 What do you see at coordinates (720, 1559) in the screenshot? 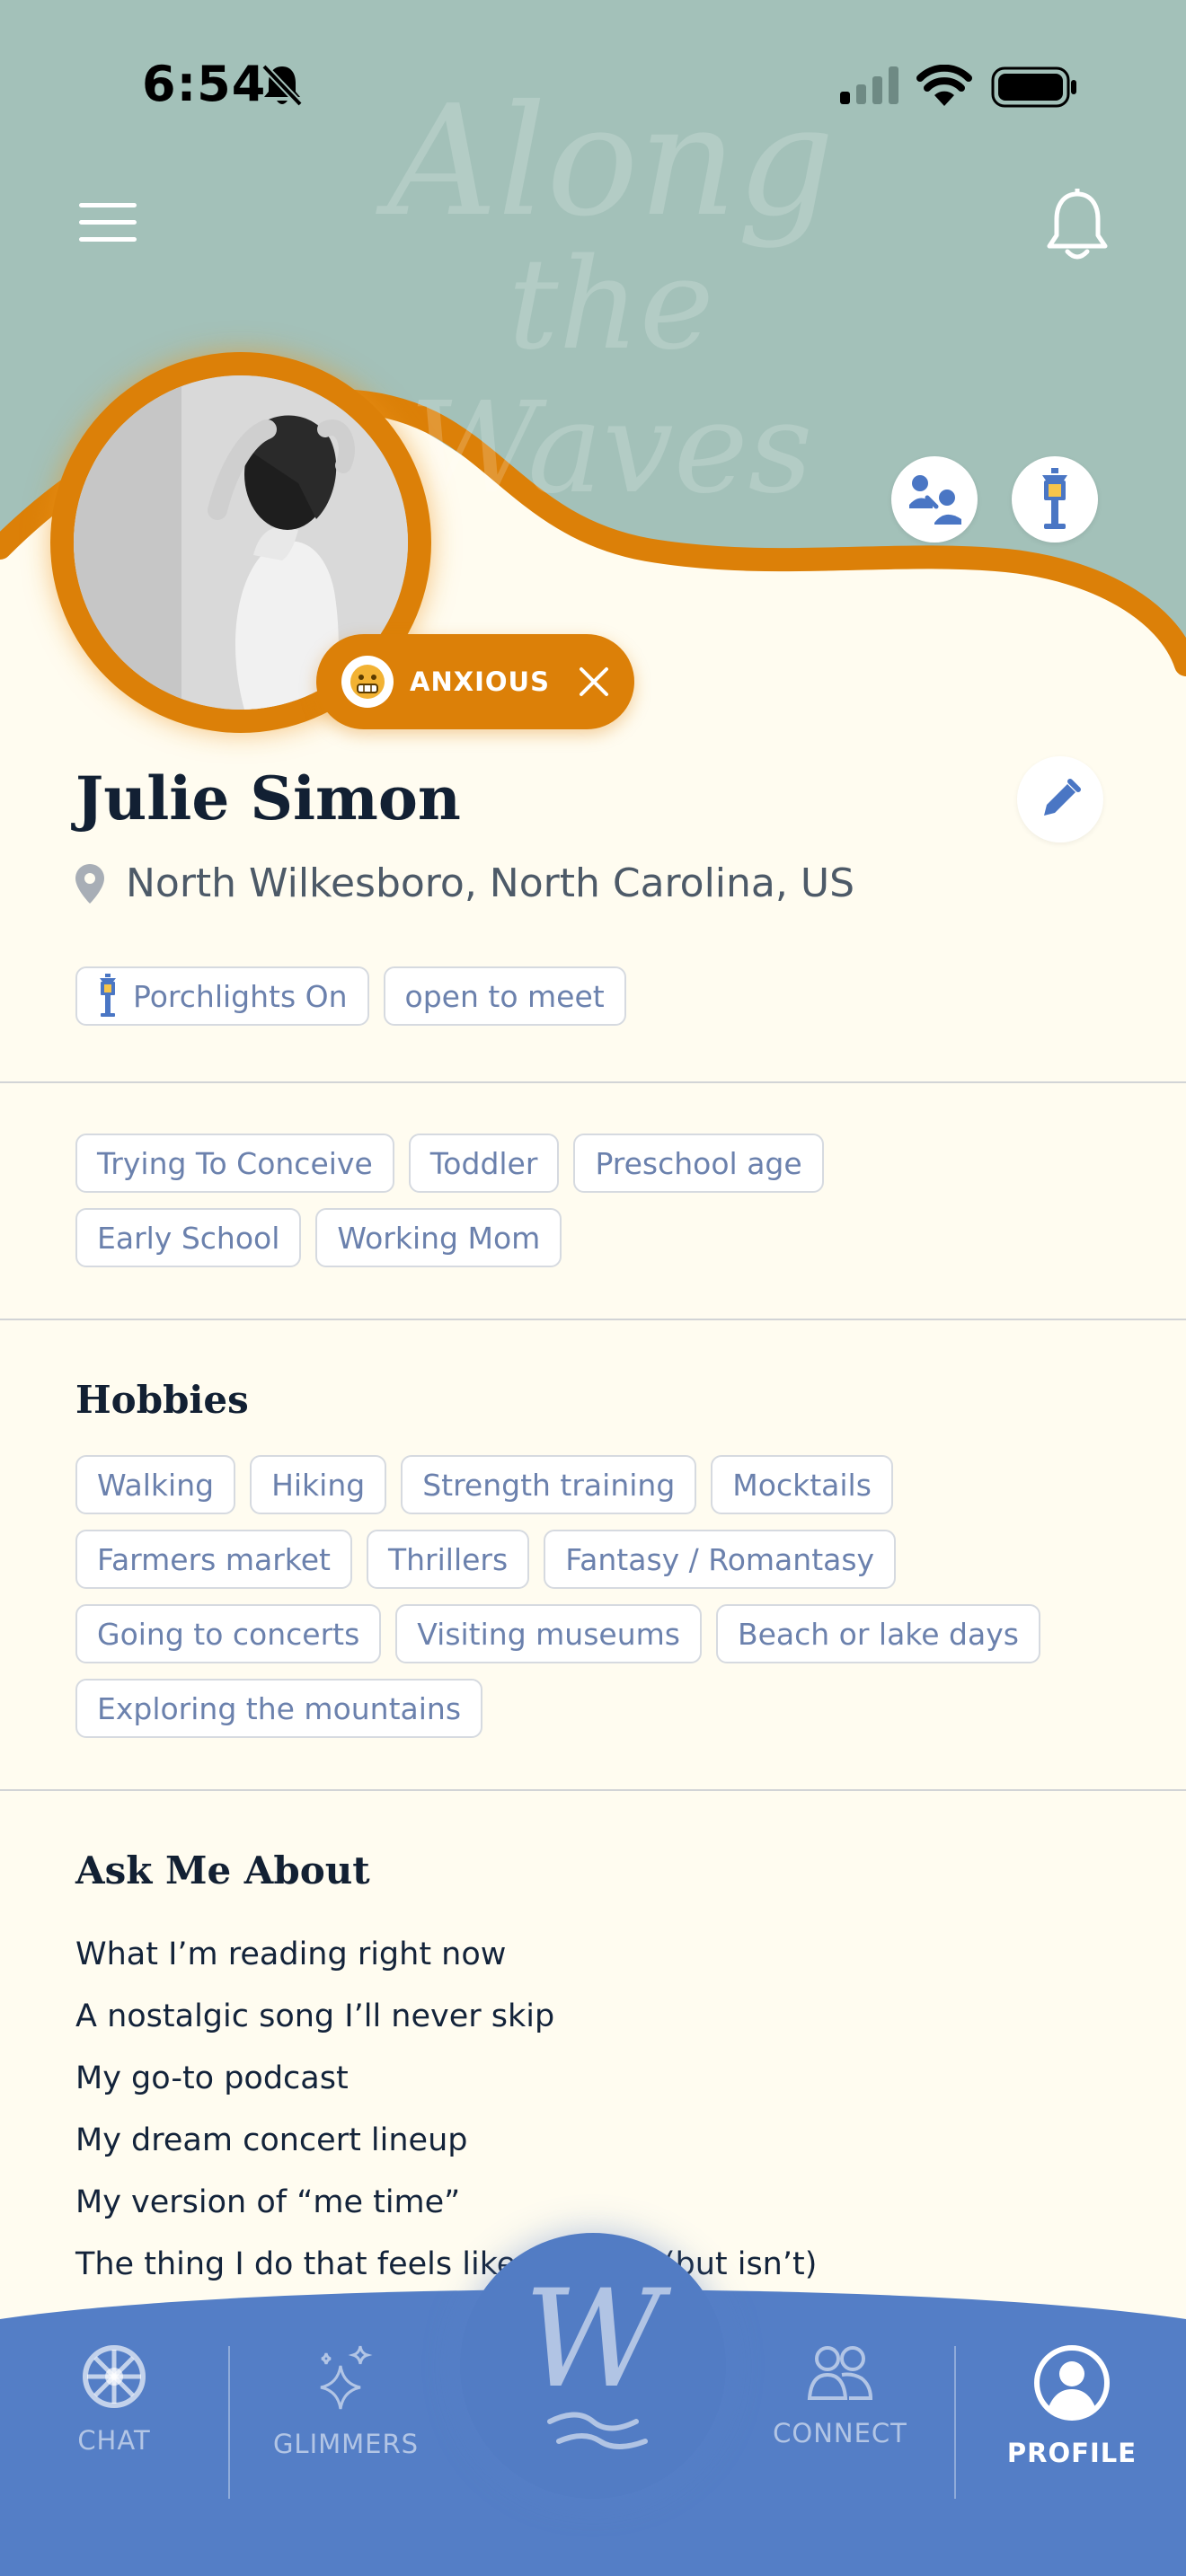
I see `hobby-tag: Fantasy / Romantasy` at bounding box center [720, 1559].